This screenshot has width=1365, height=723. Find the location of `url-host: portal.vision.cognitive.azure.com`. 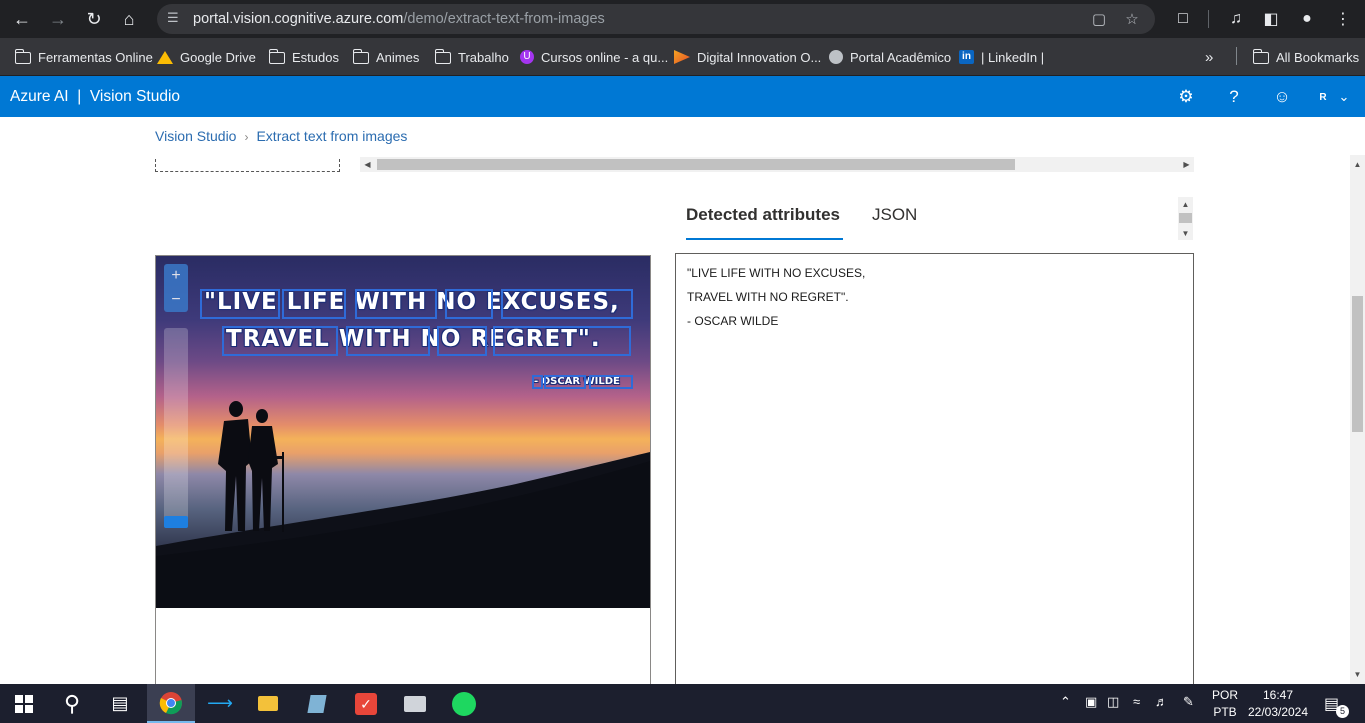

url-host: portal.vision.cognitive.azure.com is located at coordinates (298, 19).